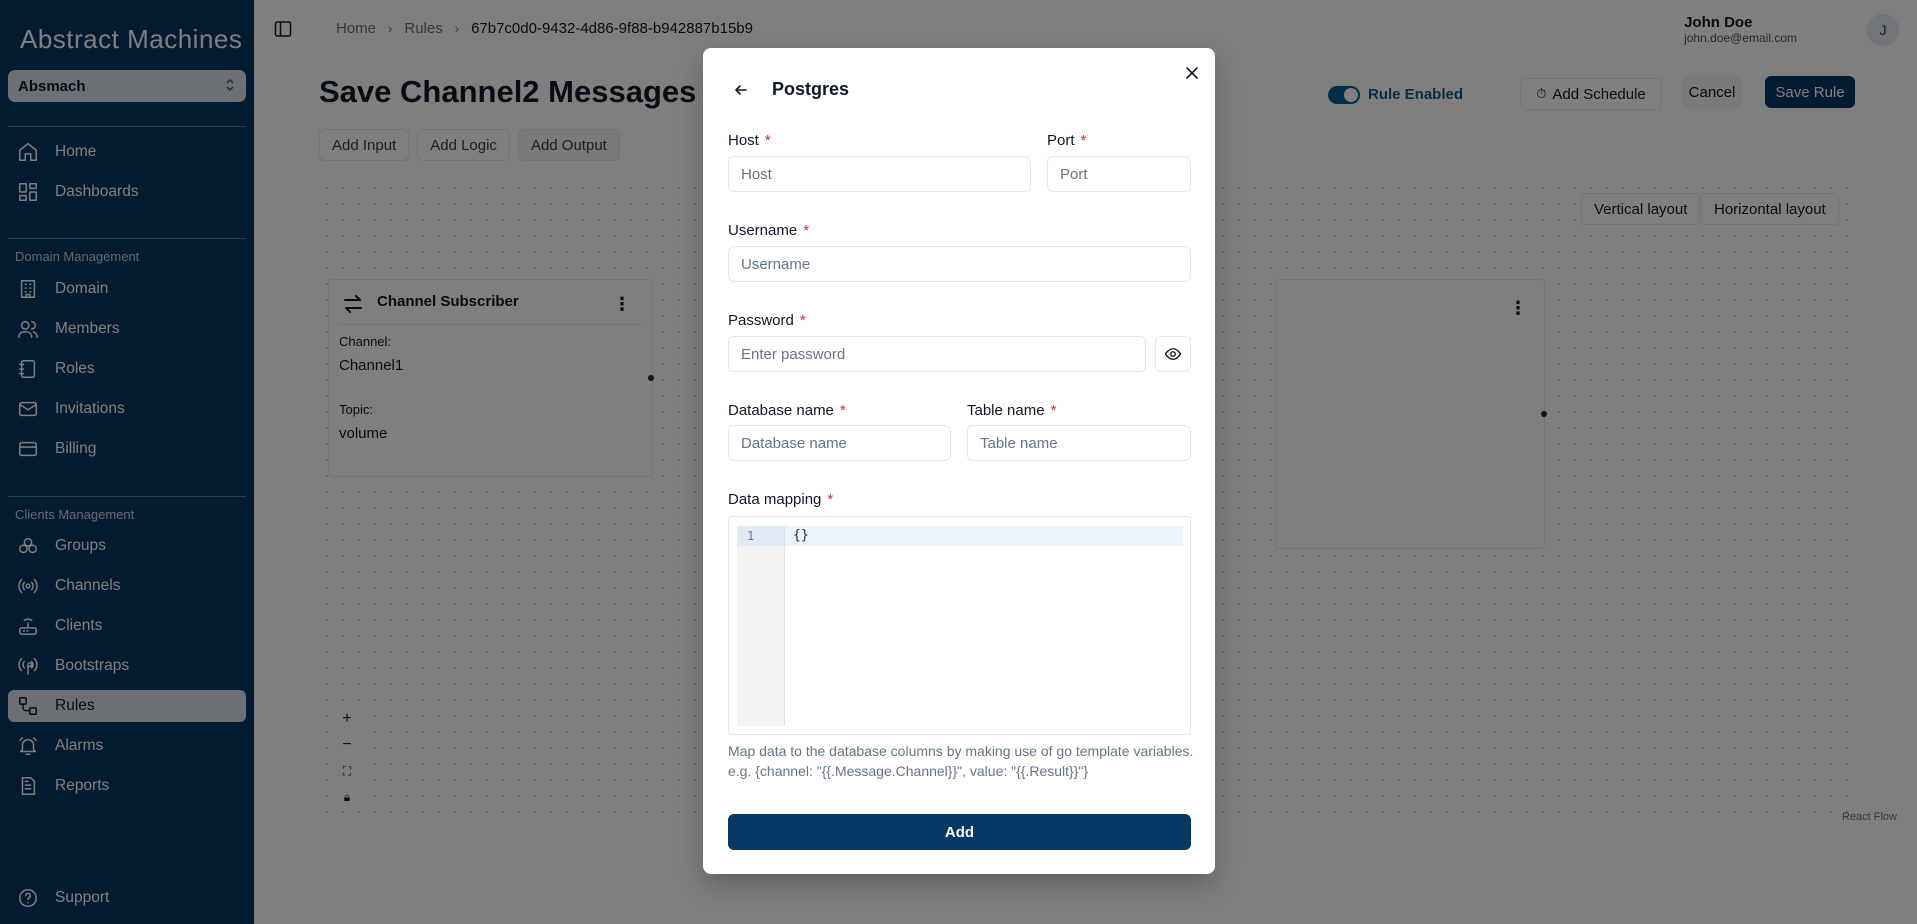 The image size is (1917, 924). Describe the element at coordinates (760, 536) in the screenshot. I see `line-number: 1` at that location.